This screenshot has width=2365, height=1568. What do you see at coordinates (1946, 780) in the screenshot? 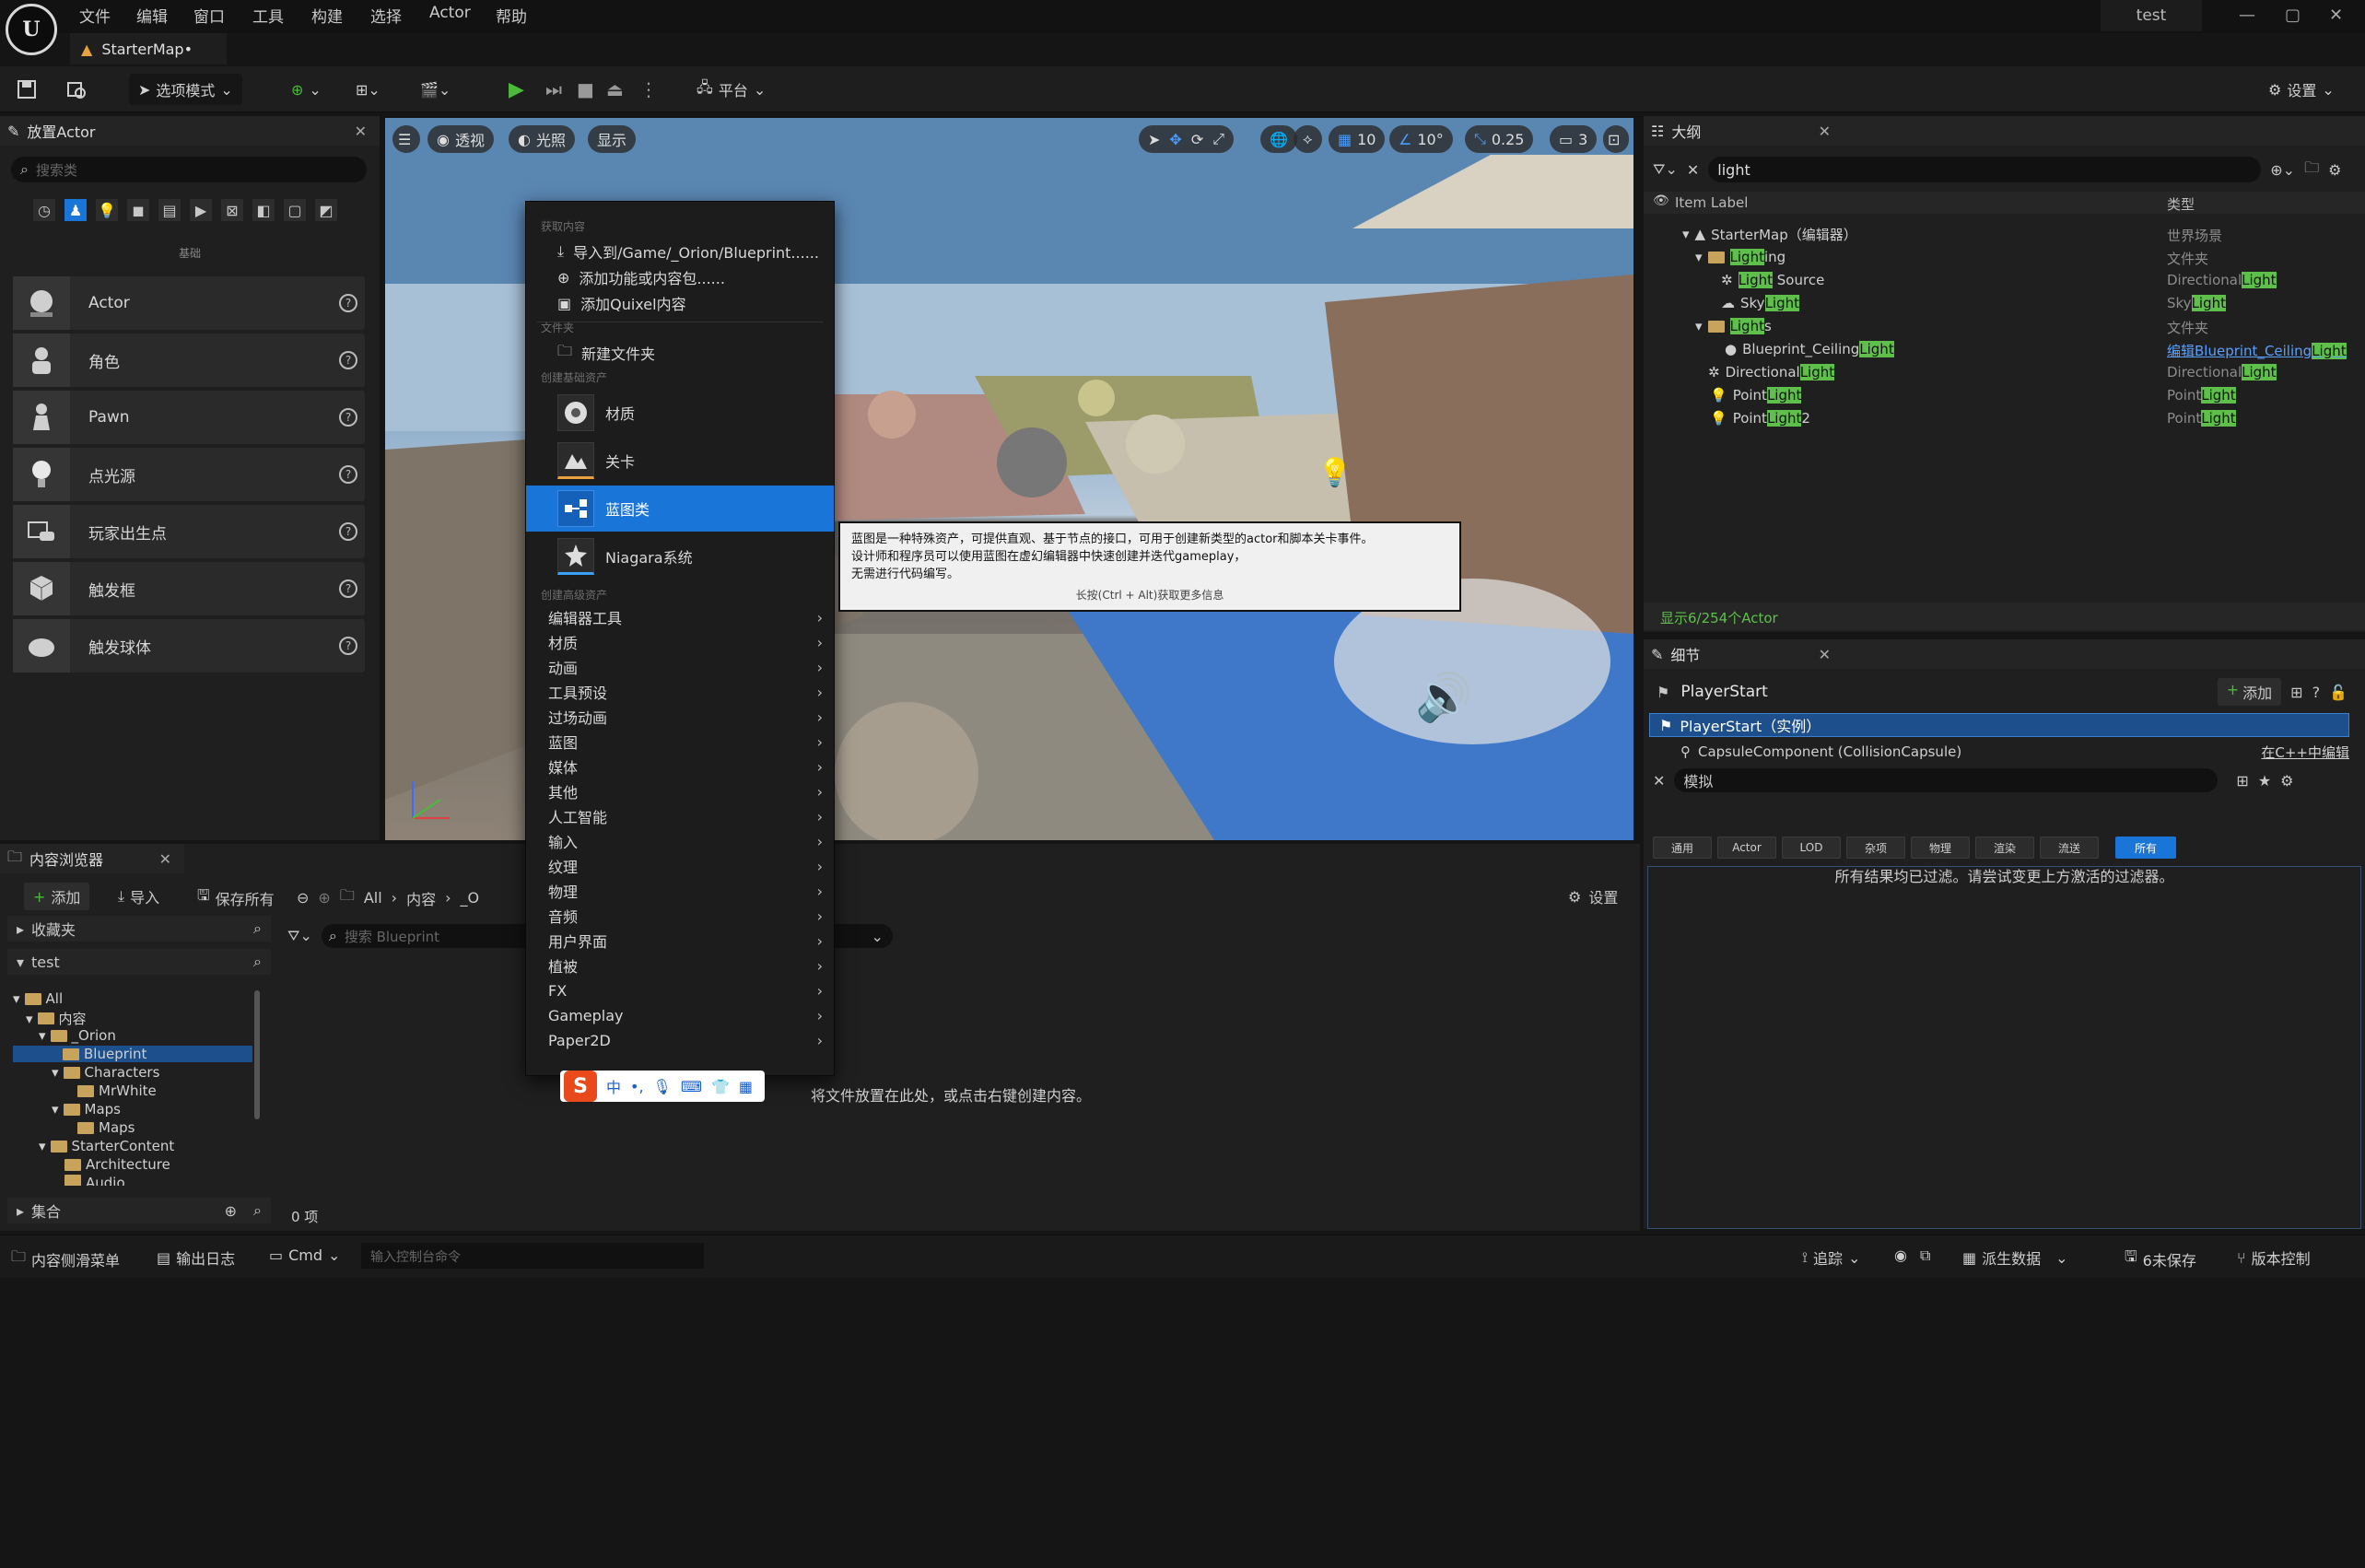
I see `details-search-input: 模拟` at bounding box center [1946, 780].